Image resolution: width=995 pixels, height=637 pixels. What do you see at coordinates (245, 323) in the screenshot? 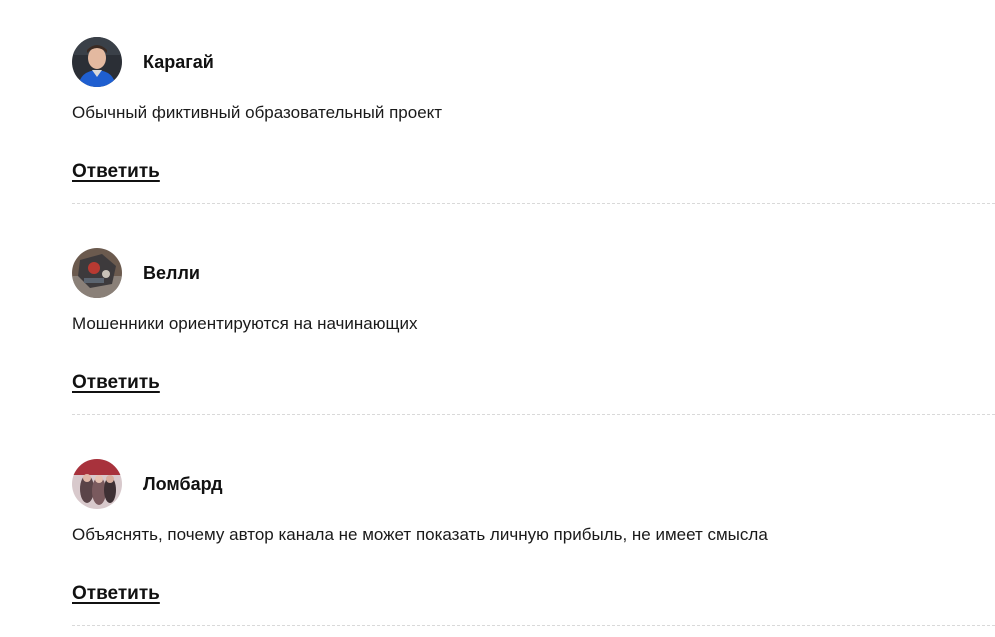
I see `comment-text: Мошенники ориентируются на начинающих` at bounding box center [245, 323].